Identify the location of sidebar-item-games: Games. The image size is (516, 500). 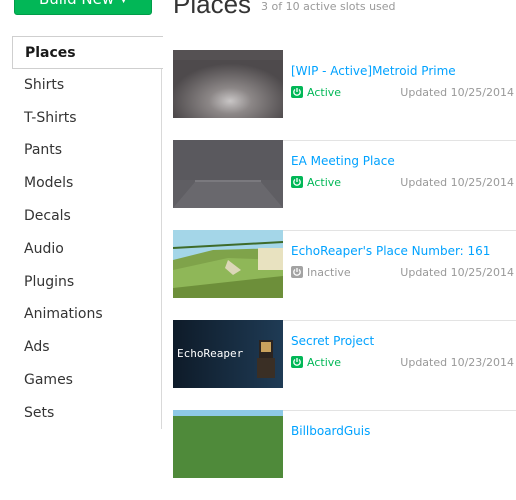
(80, 380).